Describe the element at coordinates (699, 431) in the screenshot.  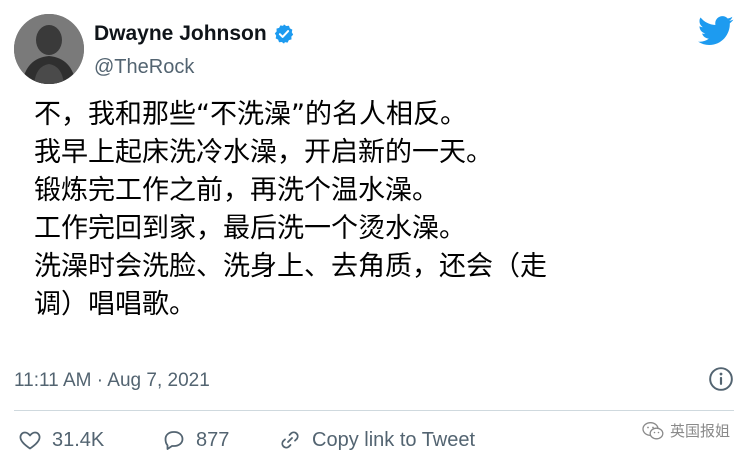
I see `watermark-text: 英国报姐` at that location.